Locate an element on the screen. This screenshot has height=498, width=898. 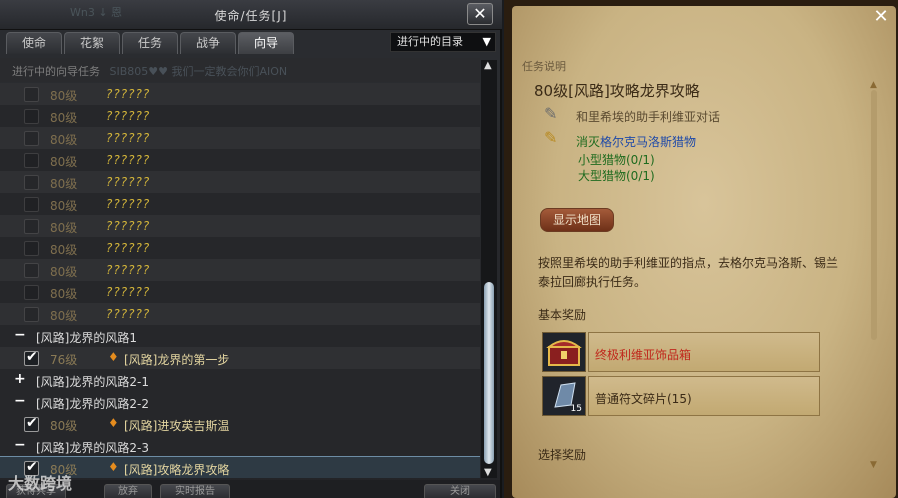
report-button: 实时报告 is located at coordinates (195, 491).